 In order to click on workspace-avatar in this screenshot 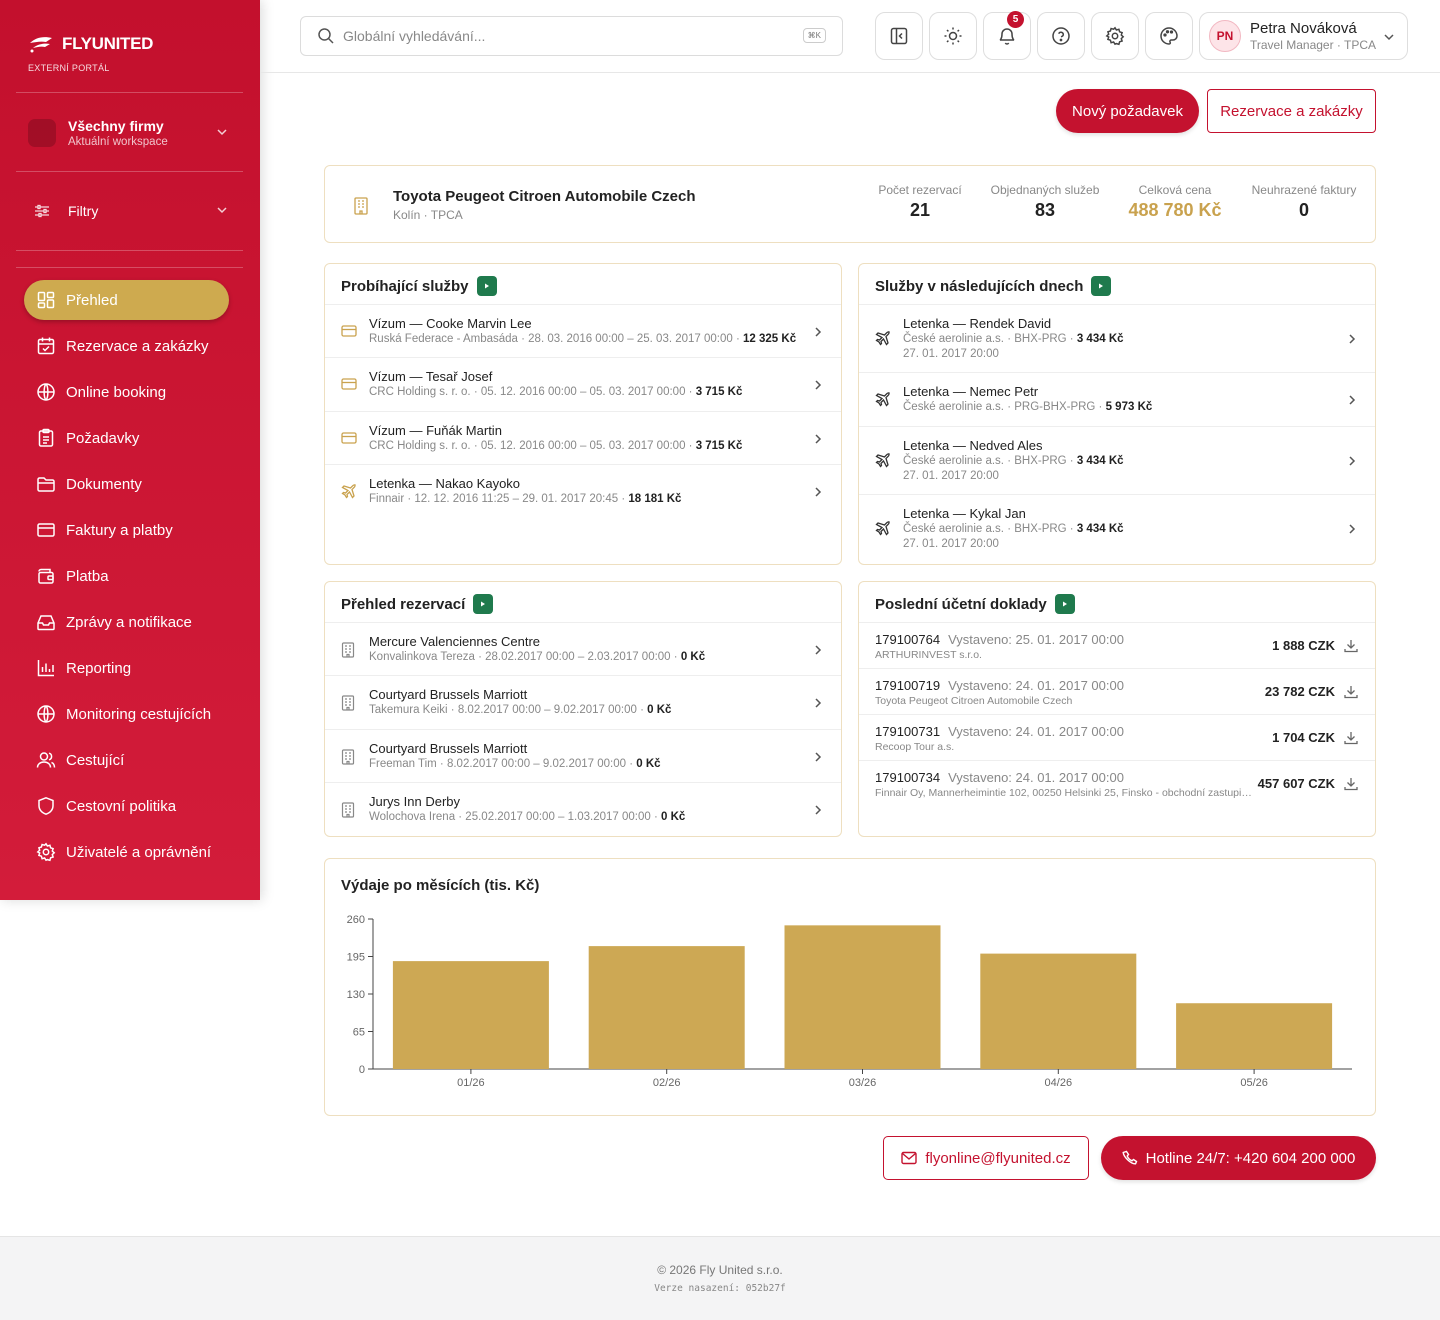, I will do `click(42, 133)`.